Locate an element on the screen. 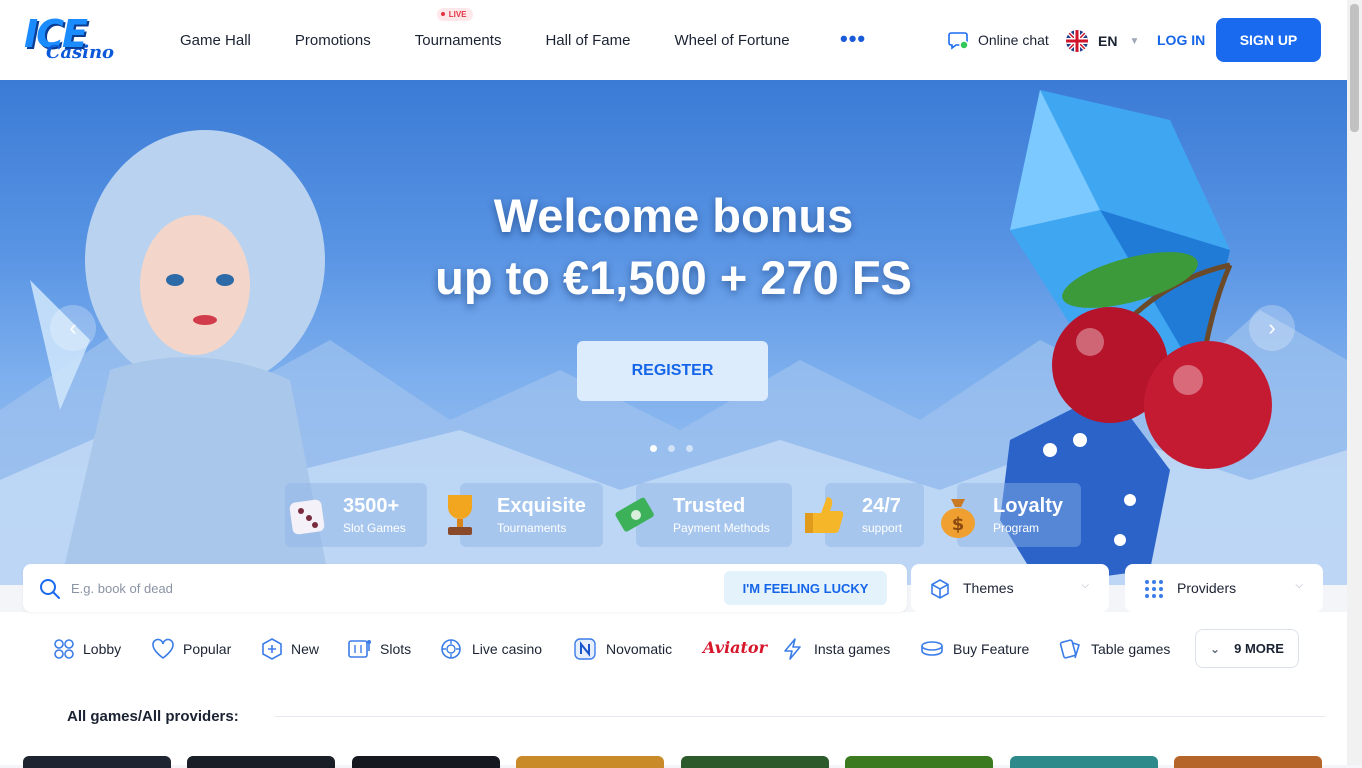  grid-dots-icon is located at coordinates (1154, 589).